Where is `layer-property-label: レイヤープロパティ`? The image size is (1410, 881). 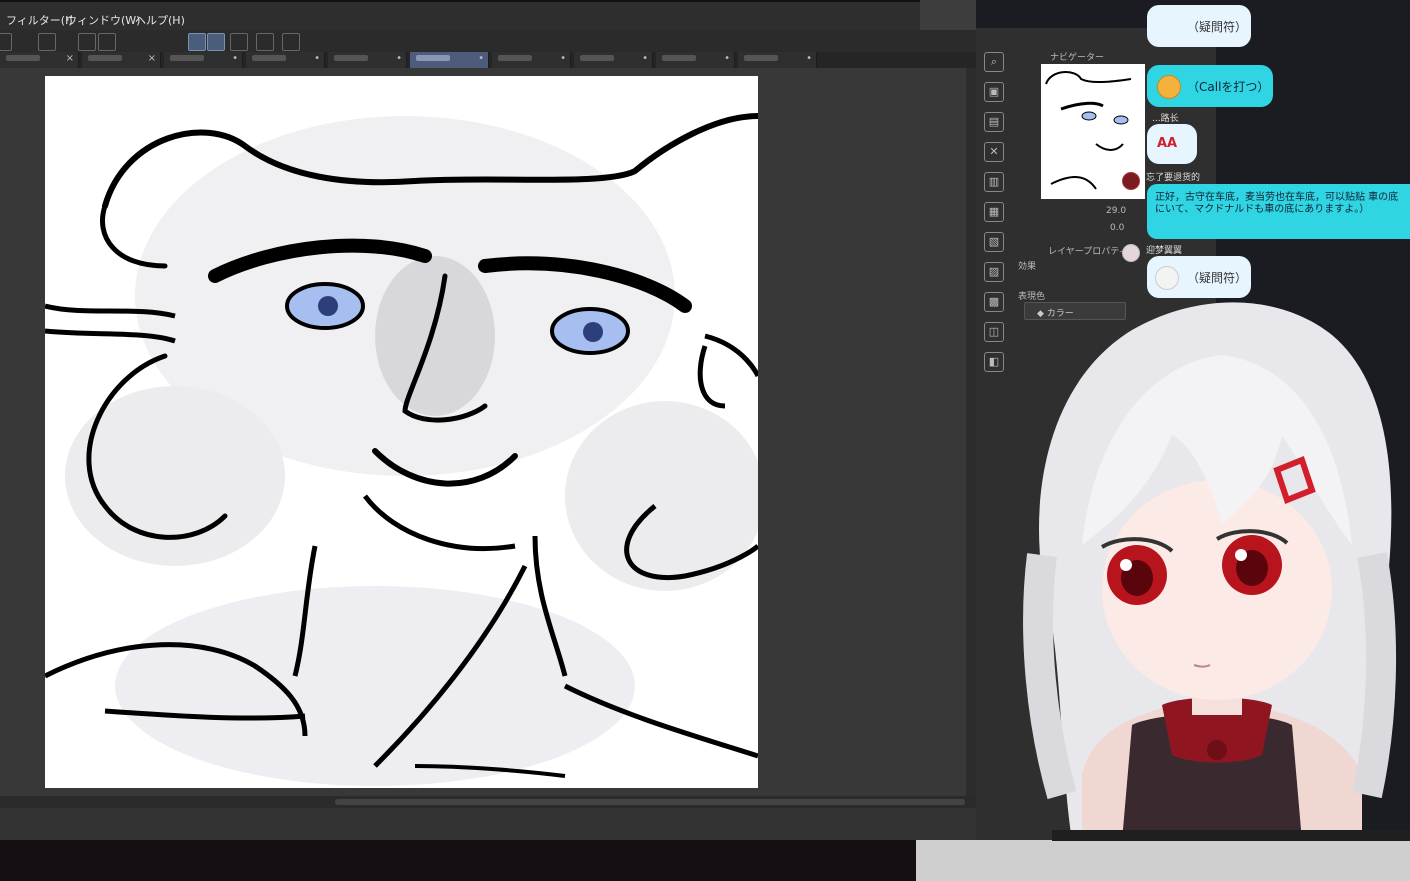 layer-property-label: レイヤープロパティ is located at coordinates (1088, 252).